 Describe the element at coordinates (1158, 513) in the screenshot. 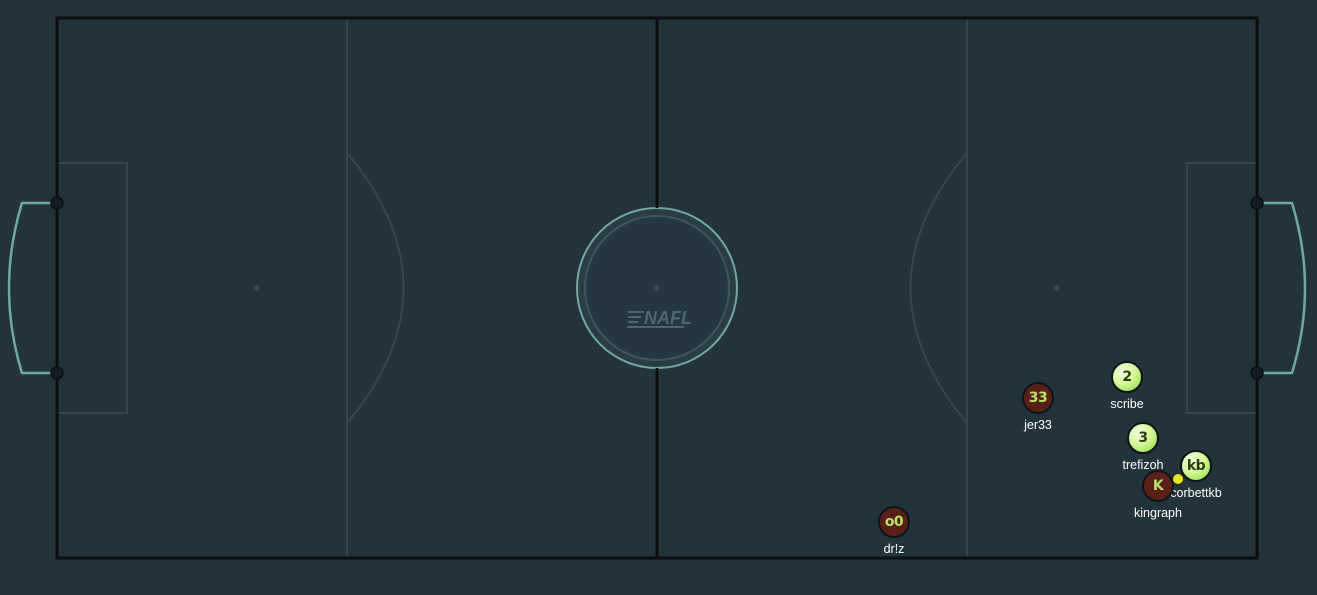

I see `player-nickname: kingraph` at that location.